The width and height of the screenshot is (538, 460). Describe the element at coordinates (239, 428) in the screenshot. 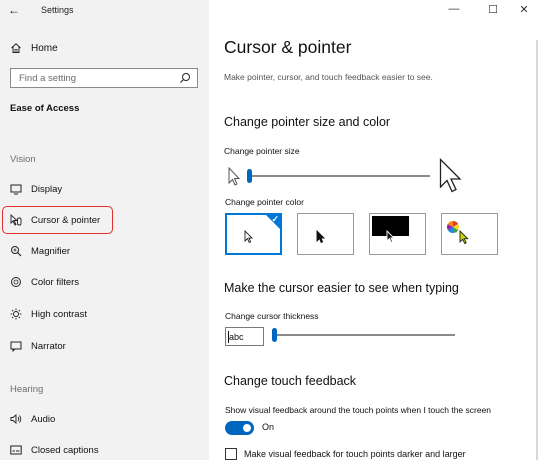

I see `touch-feedback-toggle` at that location.